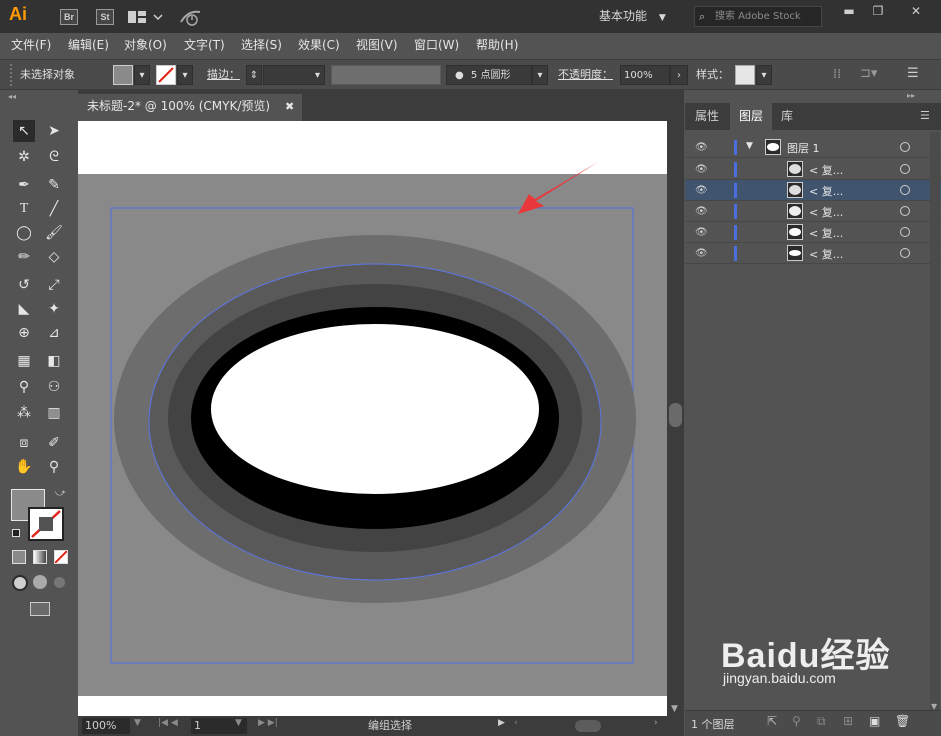 The height and width of the screenshot is (736, 941). I want to click on artboard-dropdown-icon: ▼, so click(238, 723).